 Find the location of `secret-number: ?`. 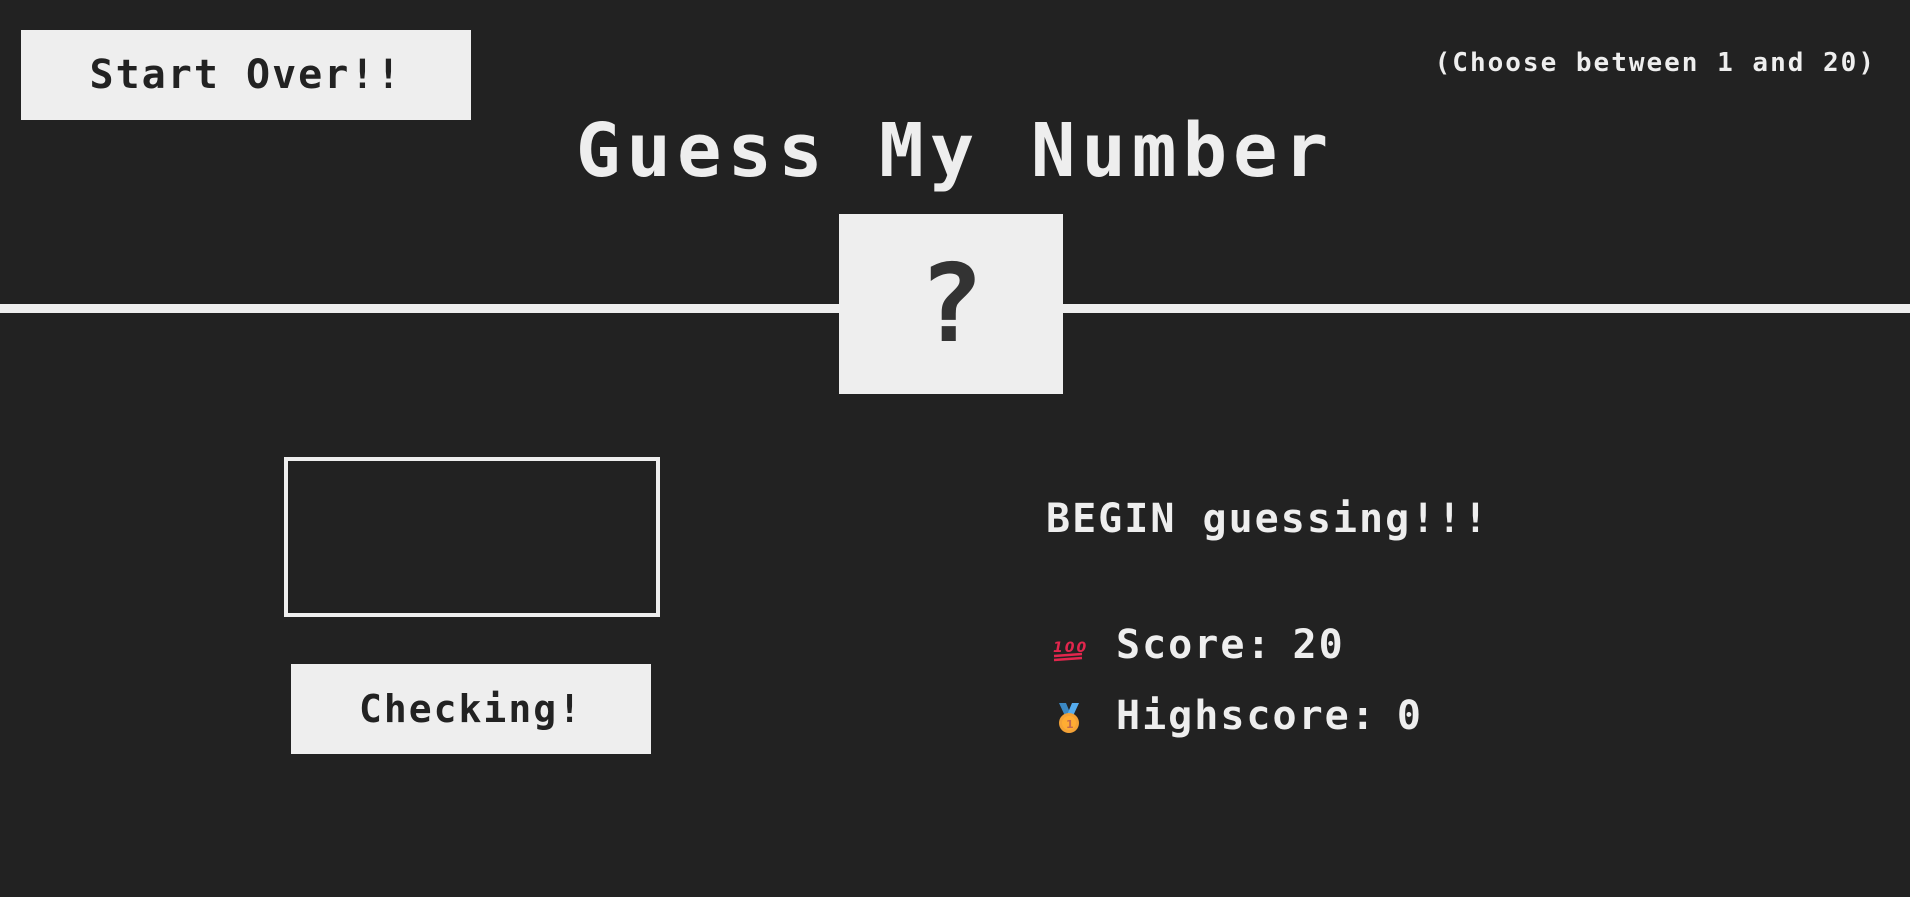

secret-number: ? is located at coordinates (951, 304).